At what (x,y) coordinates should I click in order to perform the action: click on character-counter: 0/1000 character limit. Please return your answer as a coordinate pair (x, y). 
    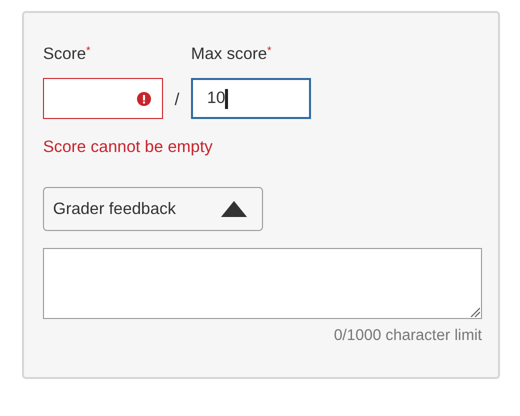
    Looking at the image, I should click on (408, 335).